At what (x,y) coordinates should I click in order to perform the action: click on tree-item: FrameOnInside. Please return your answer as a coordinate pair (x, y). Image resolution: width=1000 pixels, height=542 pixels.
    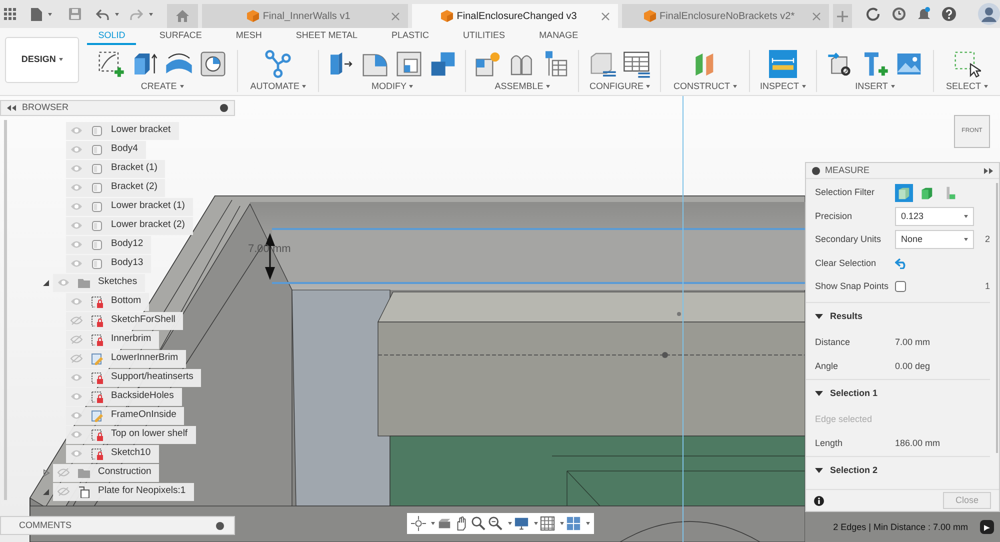
    Looking at the image, I should click on (125, 415).